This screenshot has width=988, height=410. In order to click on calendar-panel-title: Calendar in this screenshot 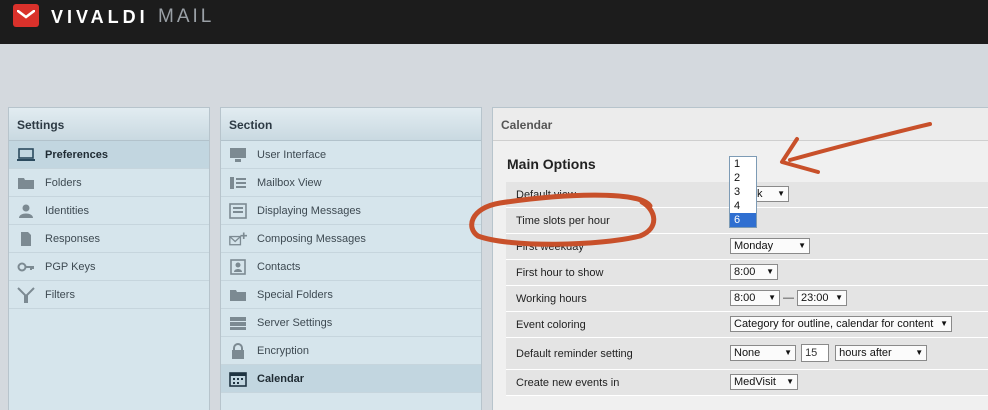, I will do `click(740, 124)`.